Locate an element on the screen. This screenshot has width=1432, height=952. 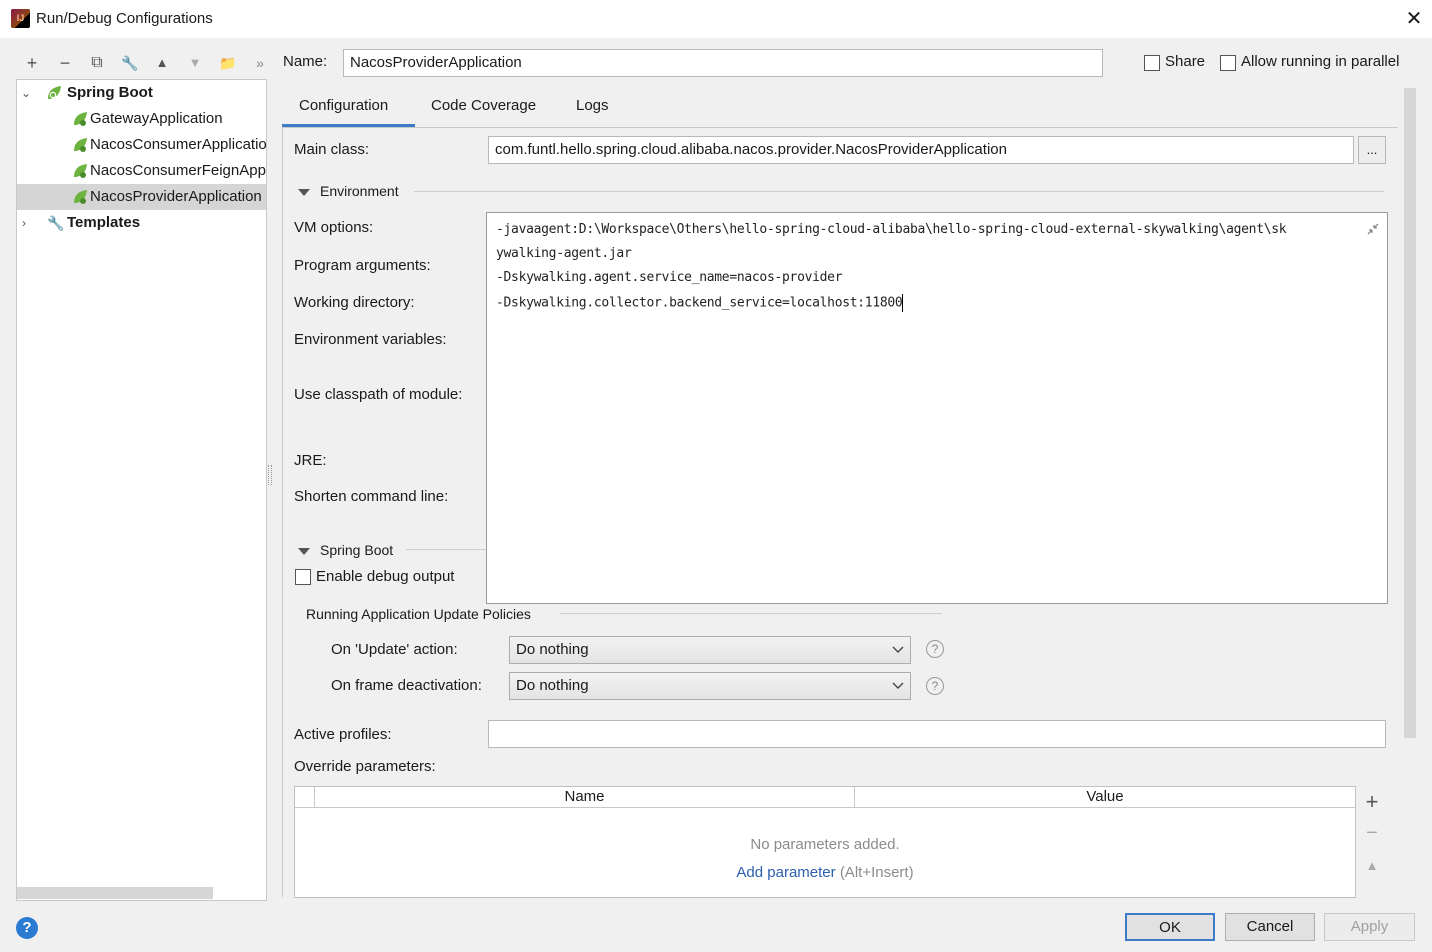
jre-label: JRE: is located at coordinates (310, 460).